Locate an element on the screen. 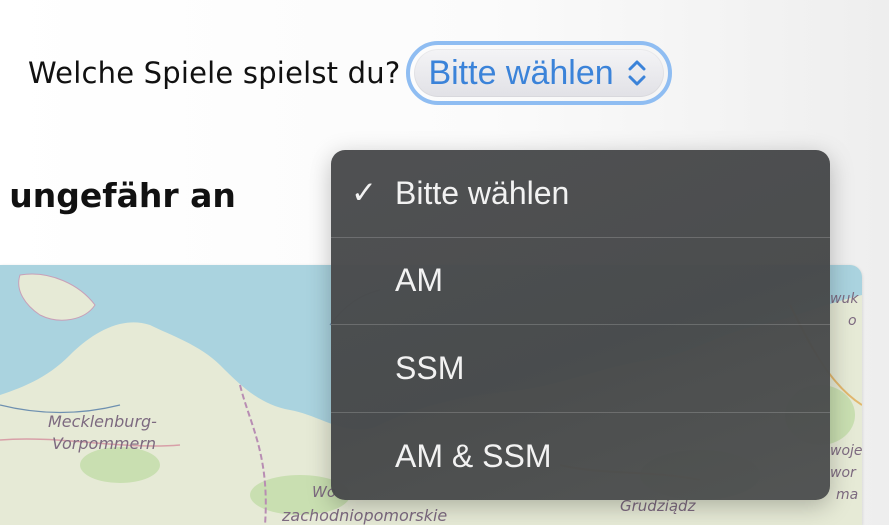  game-select-focus-ring: Bitte wählen is located at coordinates (539, 73).